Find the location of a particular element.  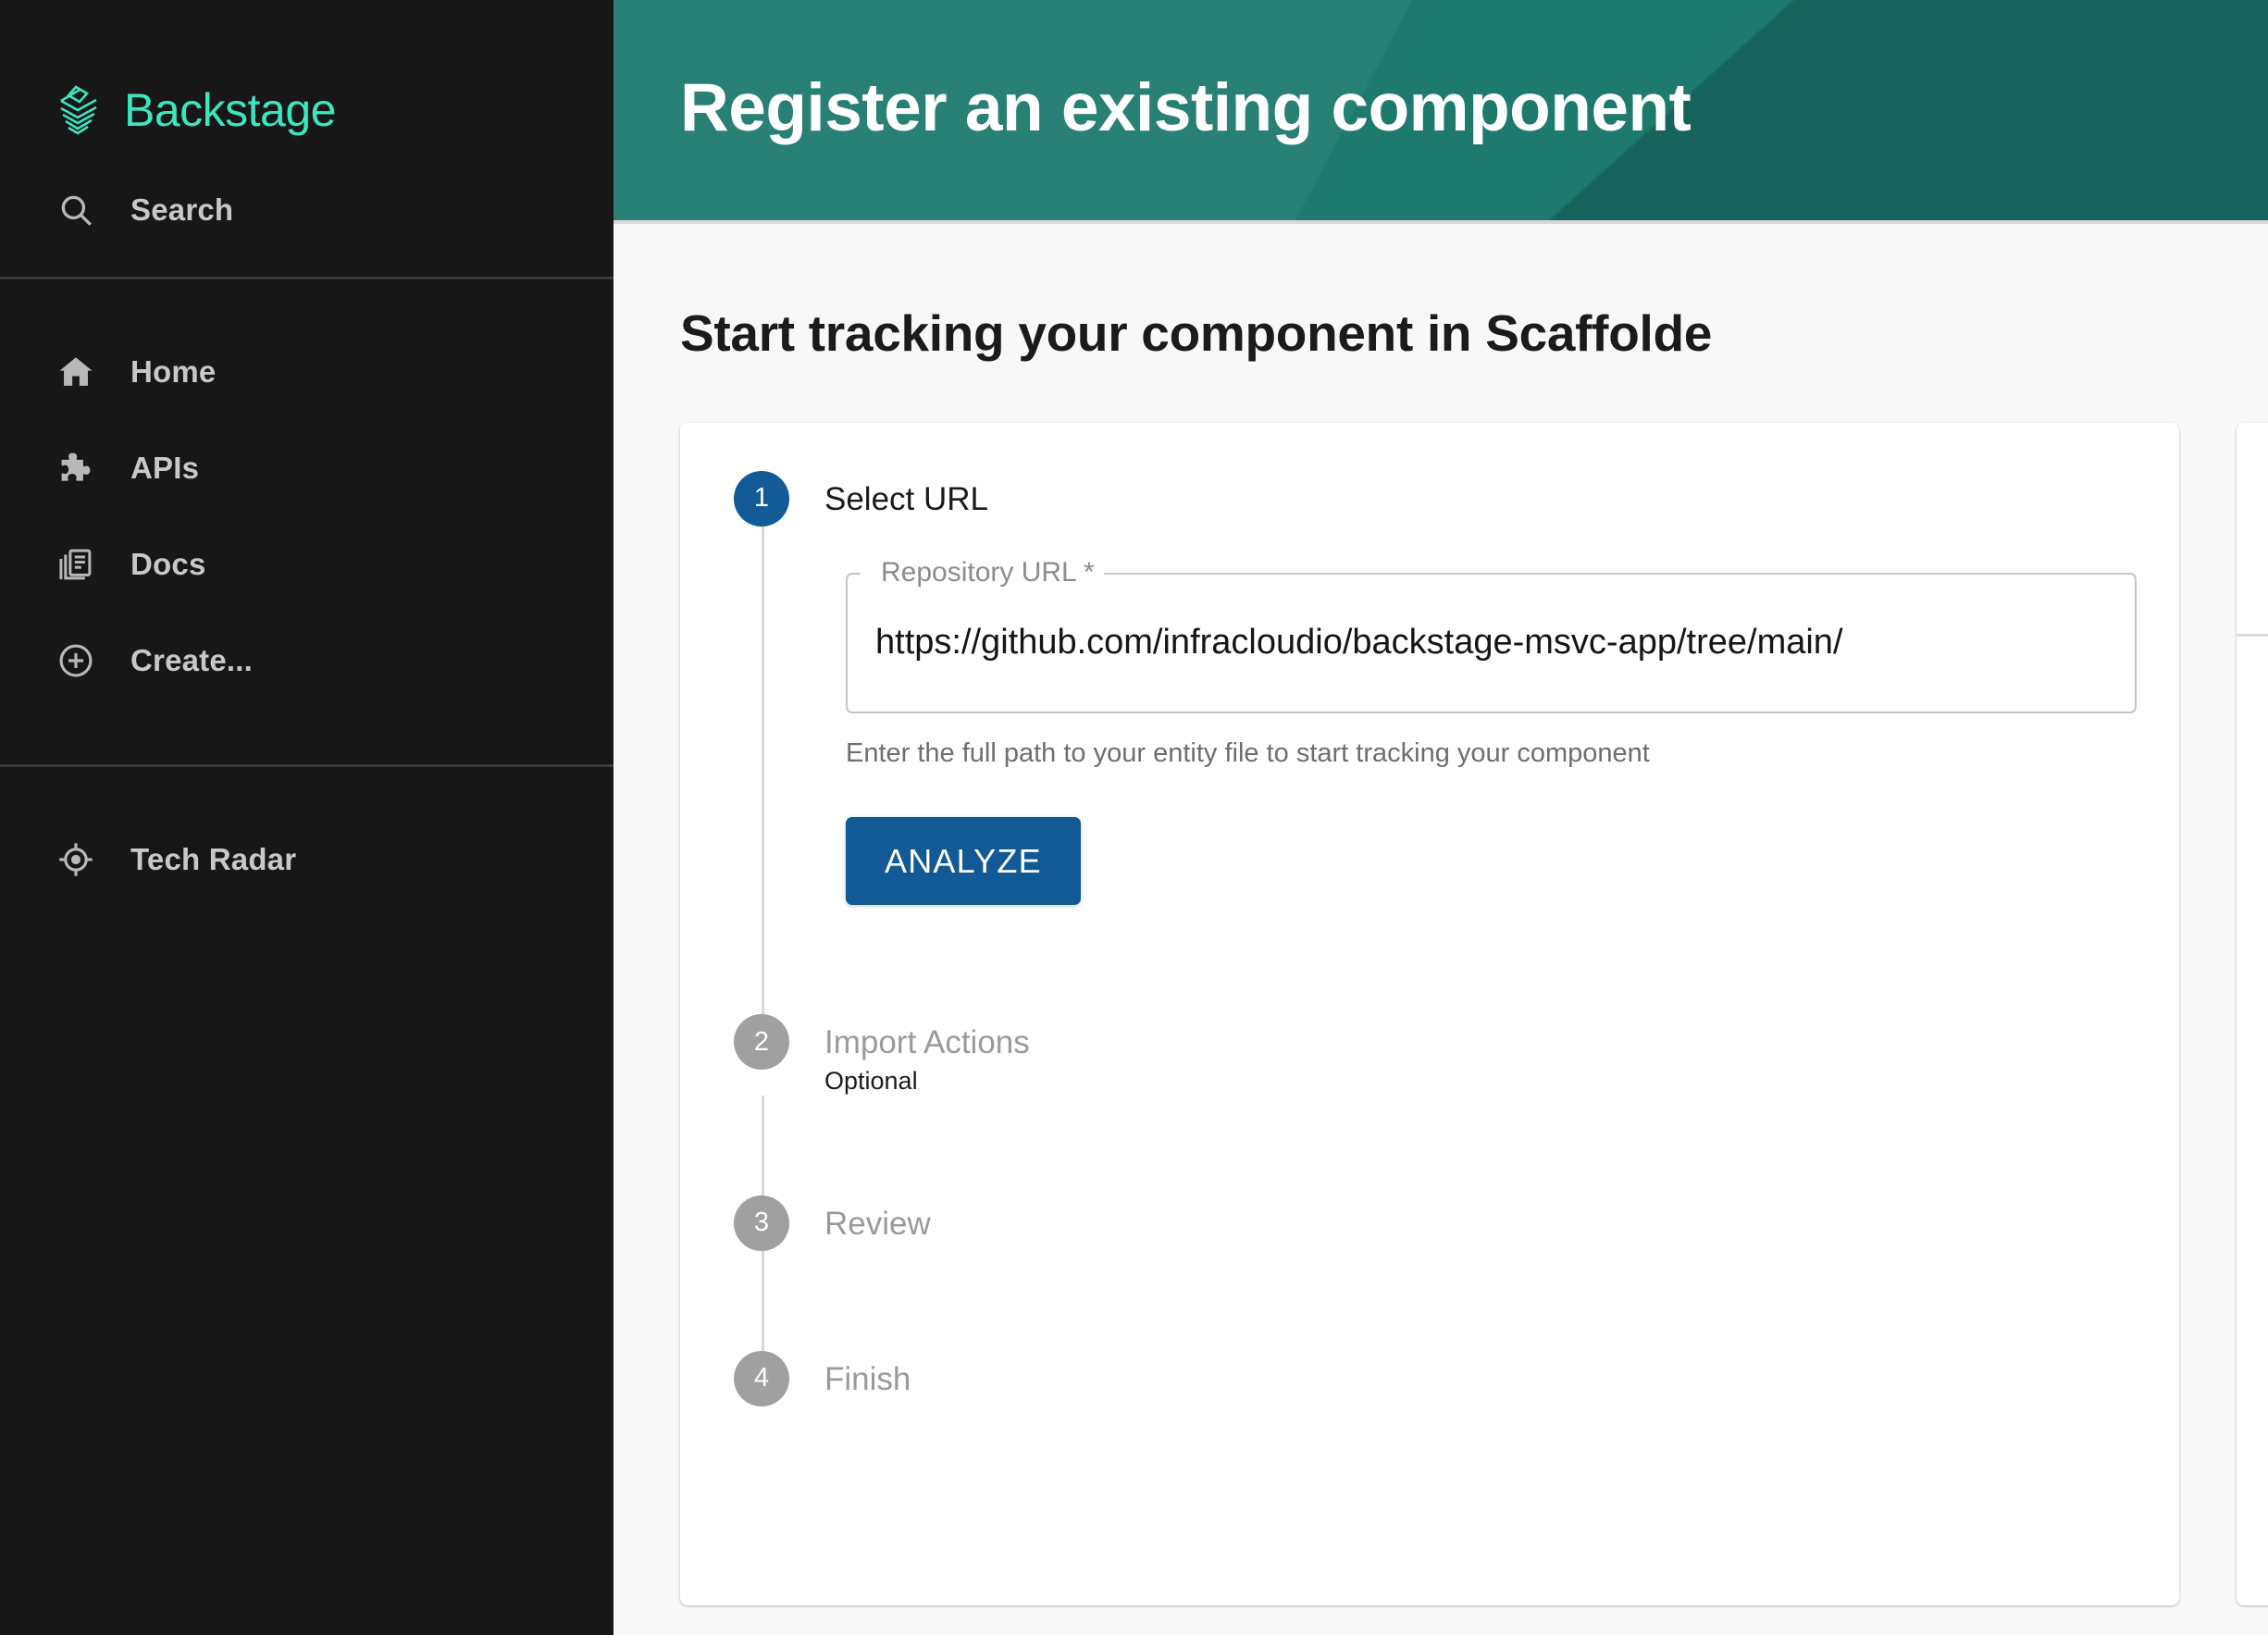

repository-url-input is located at coordinates (1500, 642).